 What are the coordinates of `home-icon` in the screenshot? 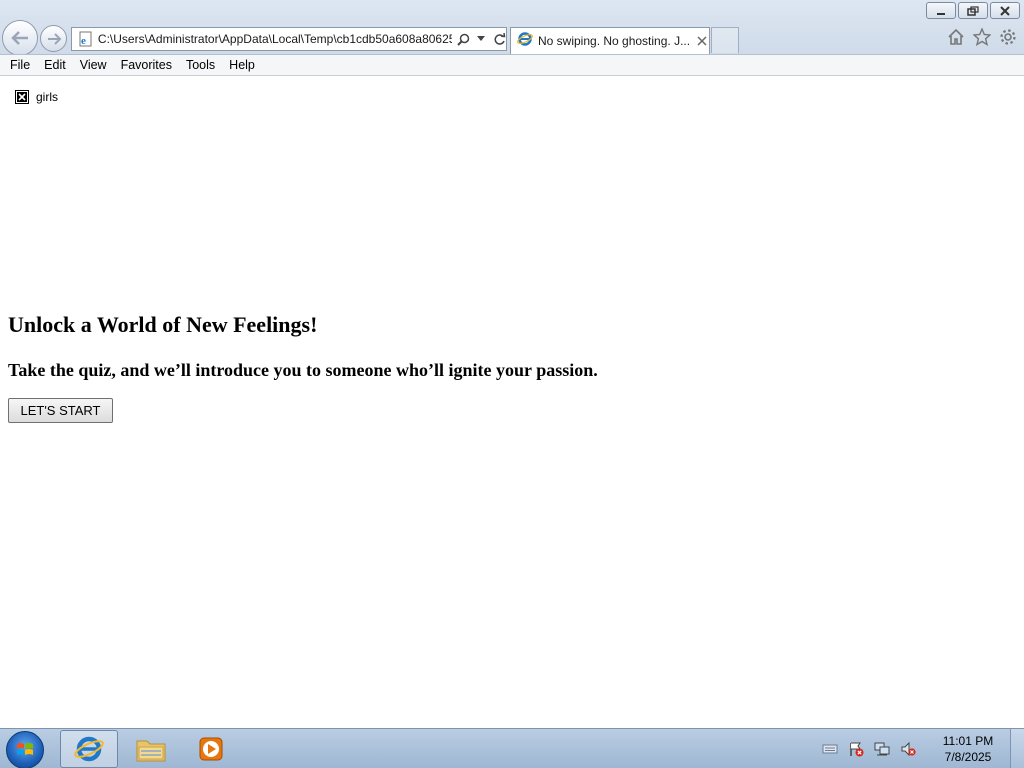 It's located at (956, 37).